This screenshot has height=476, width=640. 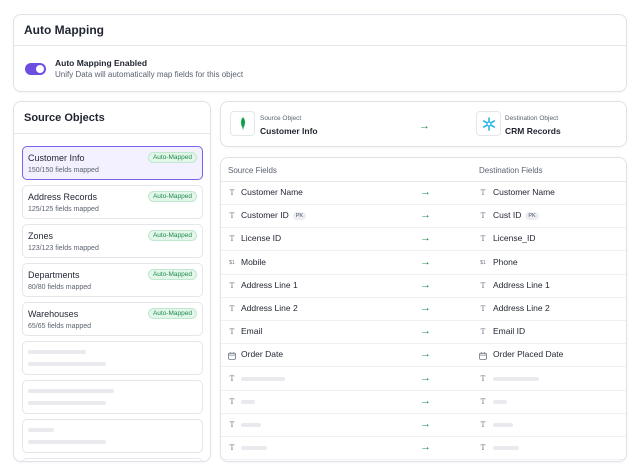 I want to click on field-mapping-row: T Email → T Email ID, so click(x=423, y=333).